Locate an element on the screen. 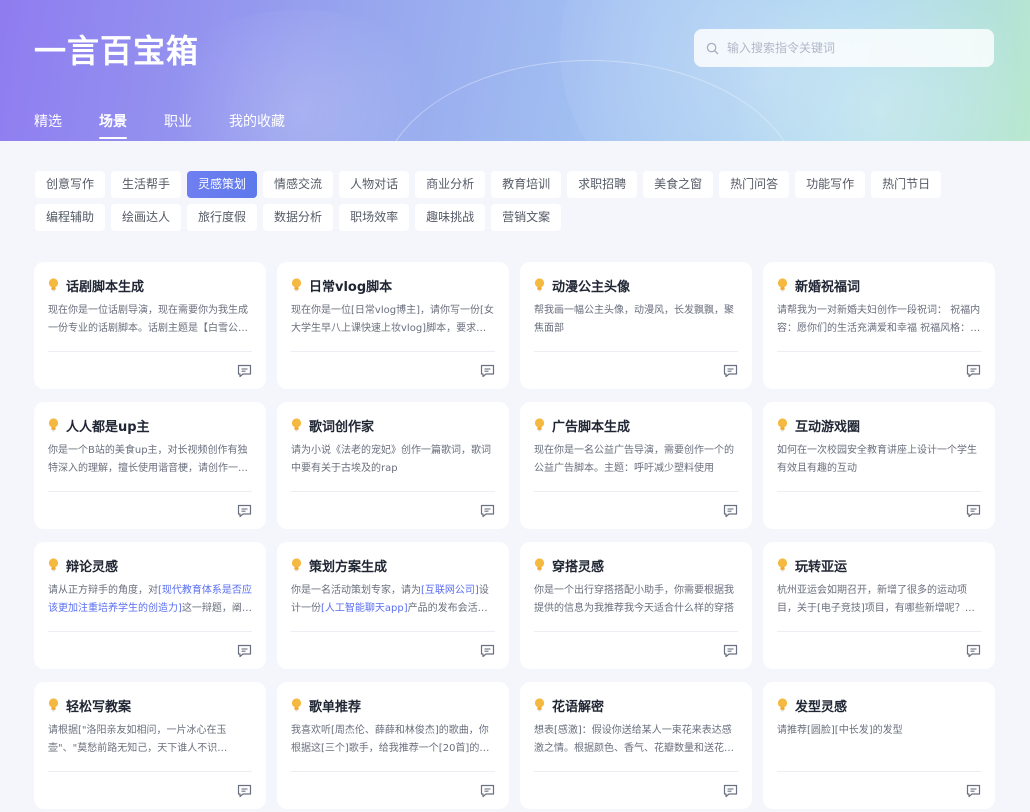 The width and height of the screenshot is (1030, 812). category-chip: 求职招聘 is located at coordinates (602, 184).